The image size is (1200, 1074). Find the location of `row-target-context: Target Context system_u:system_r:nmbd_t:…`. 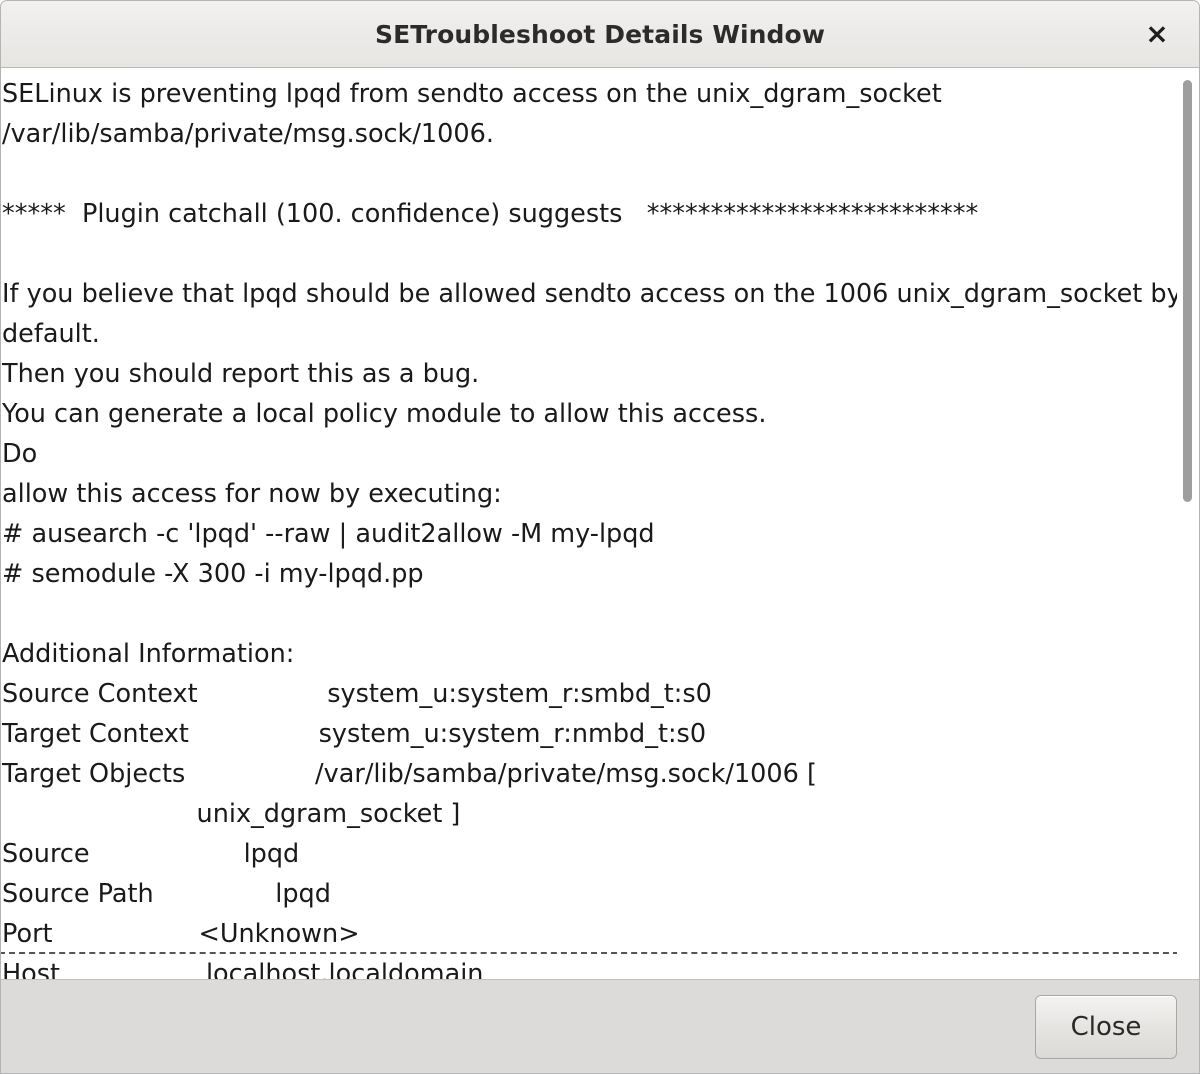

row-target-context: Target Context system_u:system_r:nmbd_t:… is located at coordinates (354, 734).